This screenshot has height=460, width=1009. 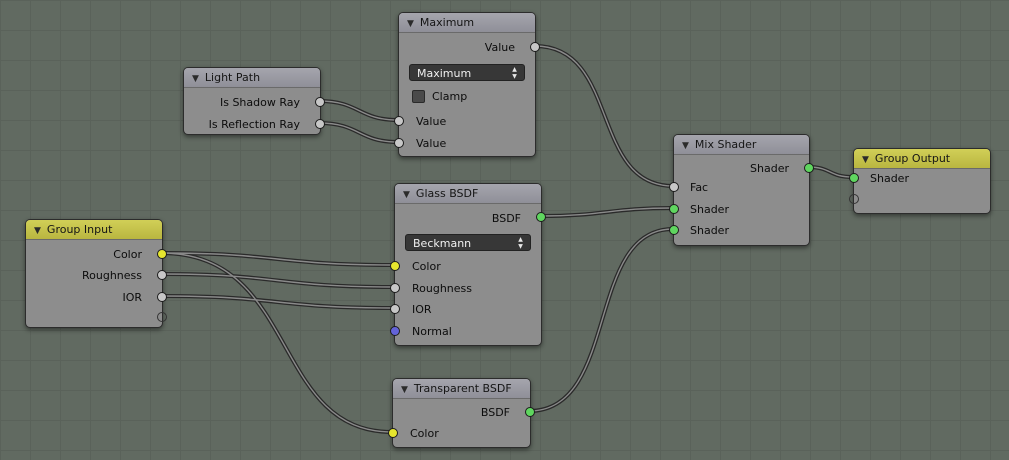 What do you see at coordinates (499, 47) in the screenshot?
I see `output-label-value: Value` at bounding box center [499, 47].